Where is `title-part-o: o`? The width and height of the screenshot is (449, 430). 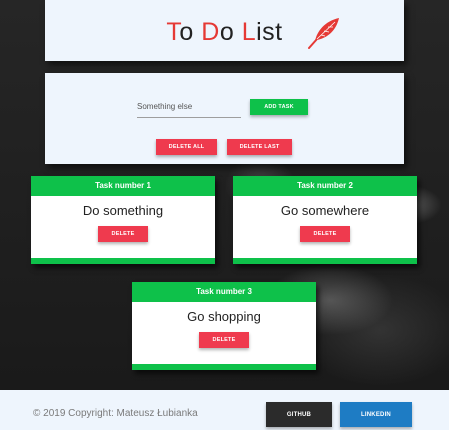 title-part-o: o is located at coordinates (190, 32).